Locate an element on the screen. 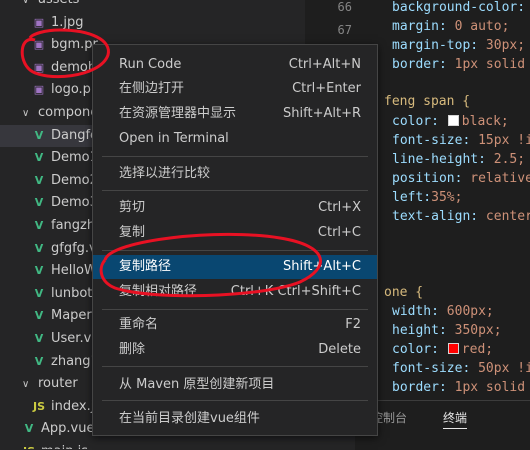  code-line: width: 600px; is located at coordinates (443, 311).